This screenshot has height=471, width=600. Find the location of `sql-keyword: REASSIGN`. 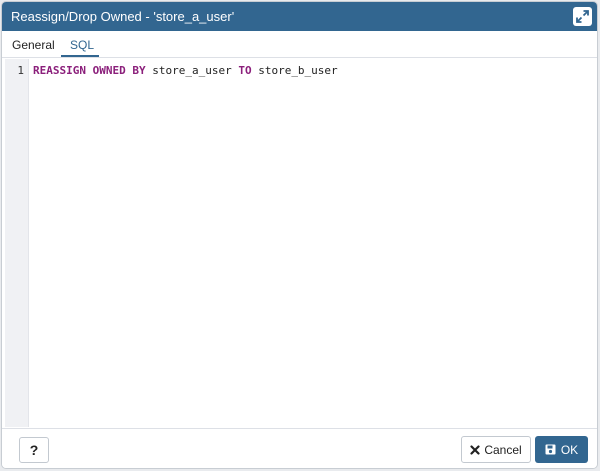

sql-keyword: REASSIGN is located at coordinates (59, 70).